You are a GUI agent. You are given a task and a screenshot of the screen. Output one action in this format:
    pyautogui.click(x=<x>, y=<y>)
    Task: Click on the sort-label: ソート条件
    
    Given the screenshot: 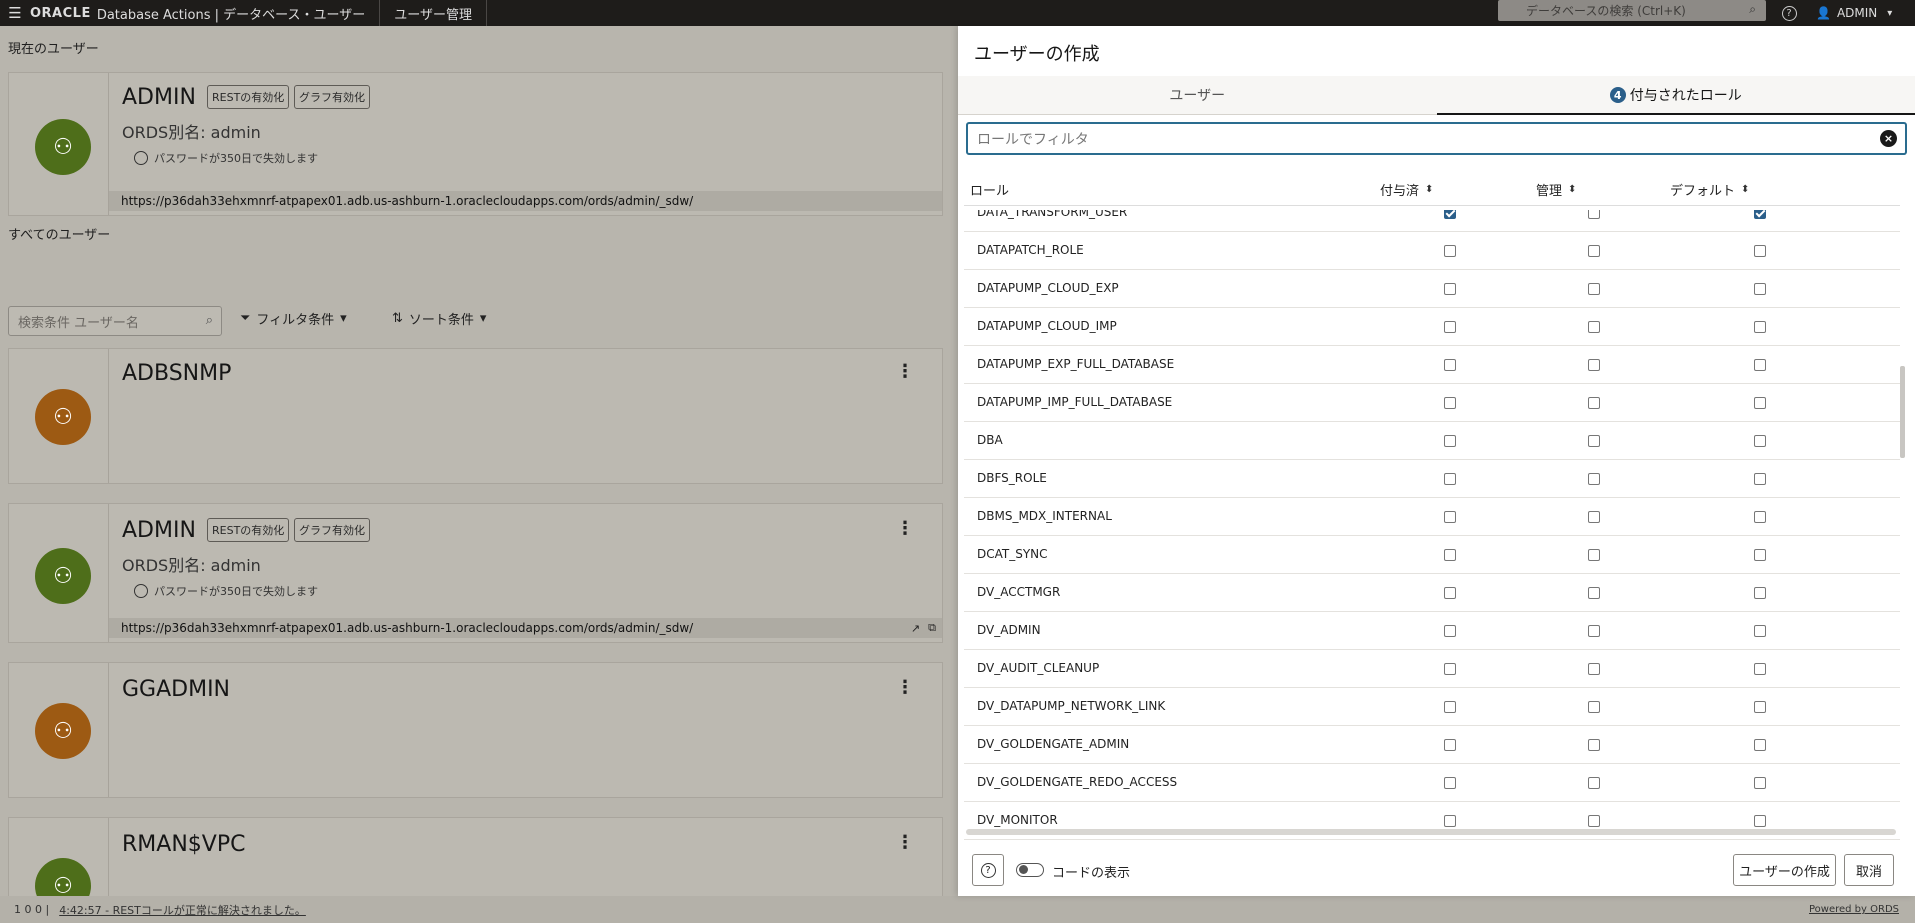 What is the action you would take?
    pyautogui.click(x=441, y=320)
    